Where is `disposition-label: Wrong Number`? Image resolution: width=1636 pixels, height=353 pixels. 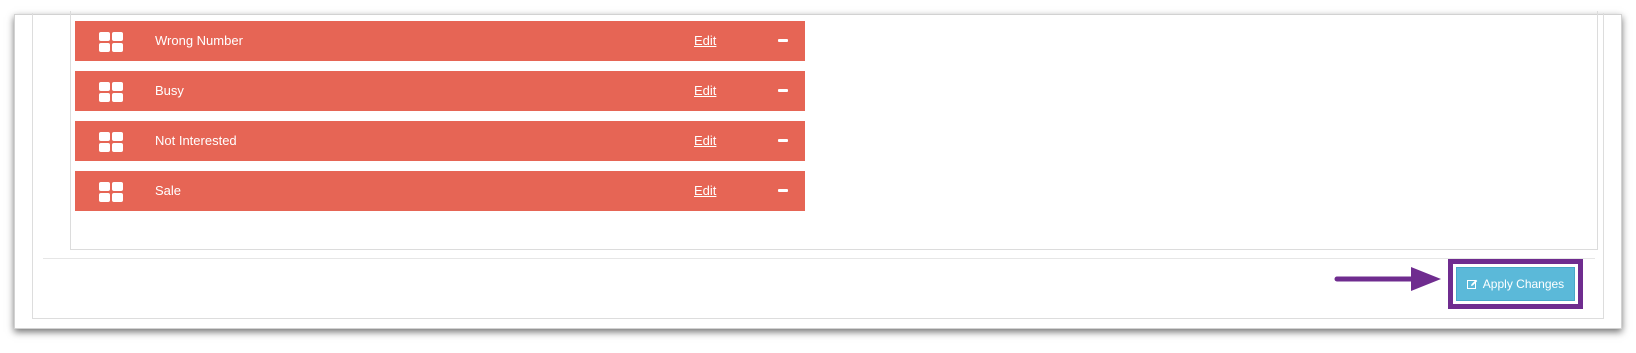
disposition-label: Wrong Number is located at coordinates (199, 40).